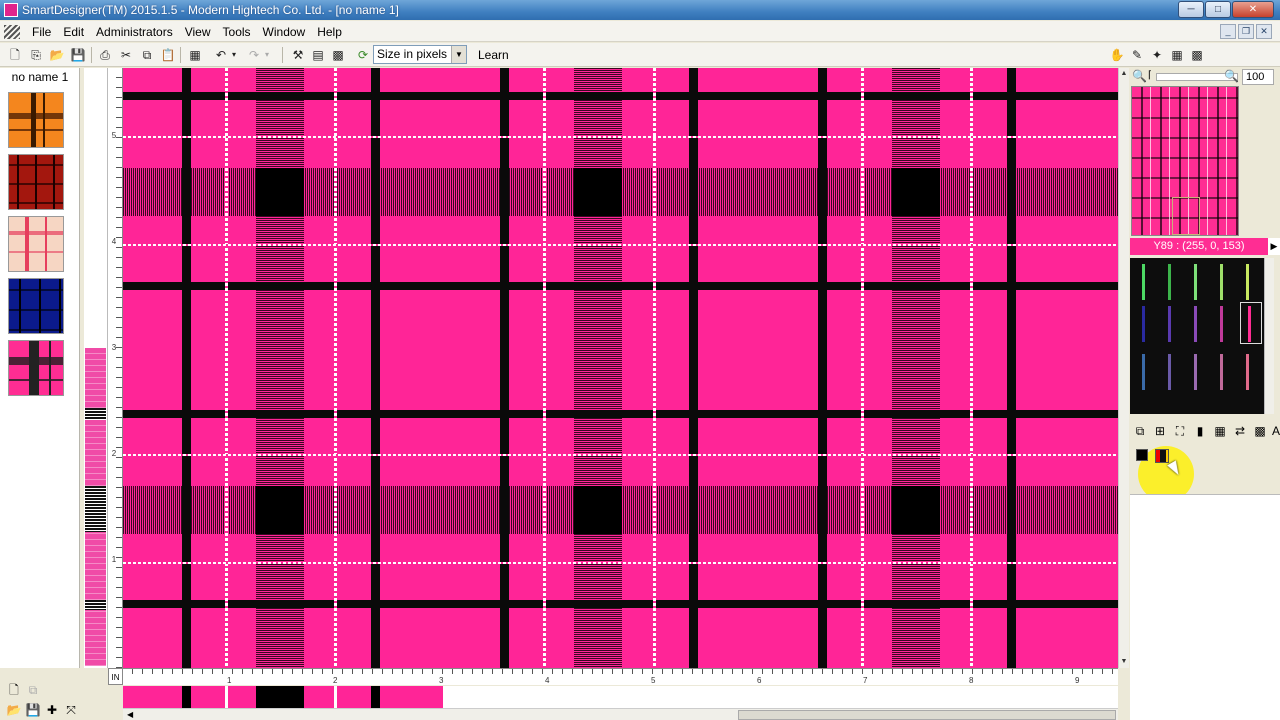 The image size is (1280, 720). I want to click on menu-window: Window, so click(284, 32).